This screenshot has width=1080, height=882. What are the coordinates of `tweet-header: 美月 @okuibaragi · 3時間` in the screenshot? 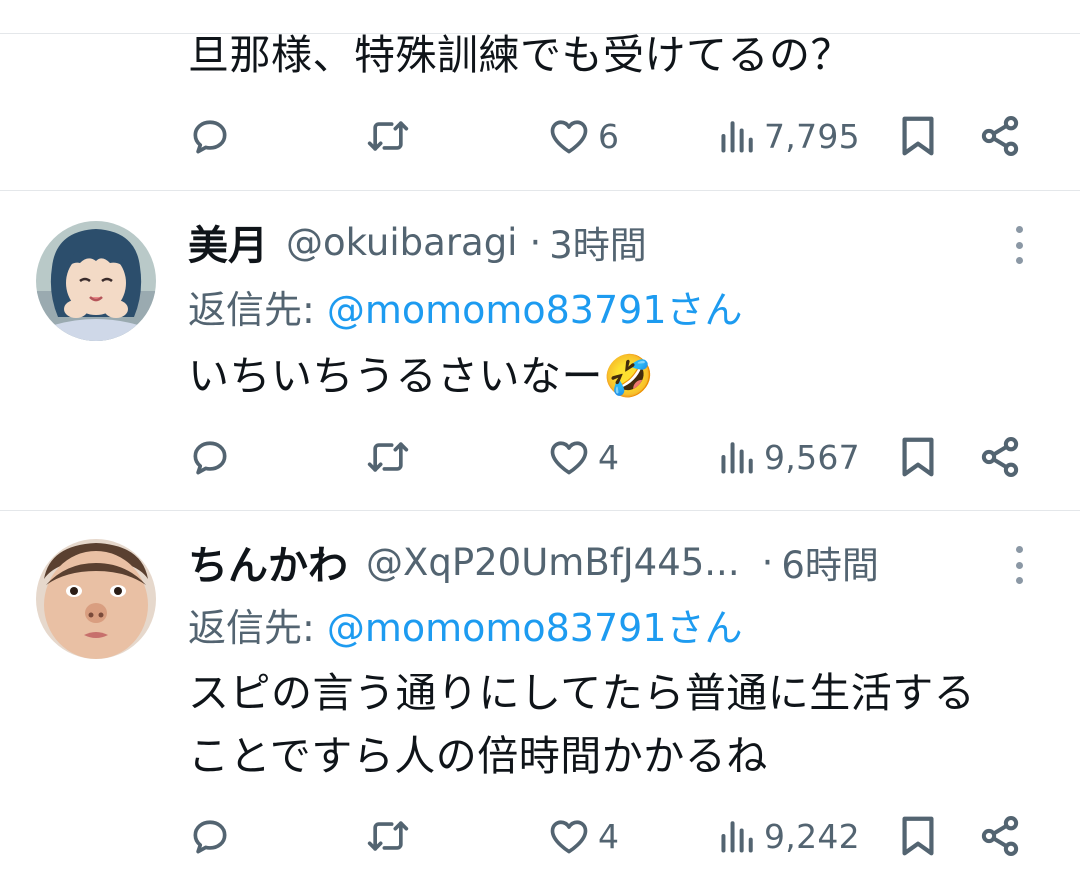 It's located at (417, 242).